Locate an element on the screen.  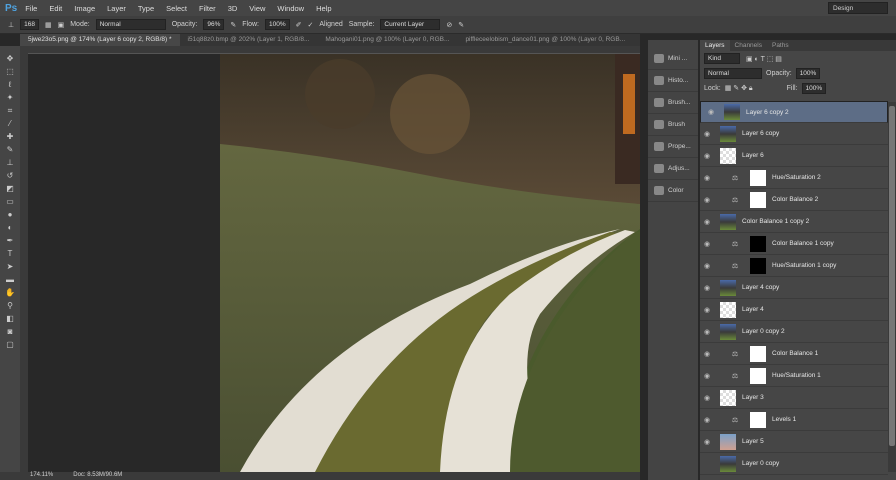
layer-name: Layer 5 is located at coordinates (753, 441).